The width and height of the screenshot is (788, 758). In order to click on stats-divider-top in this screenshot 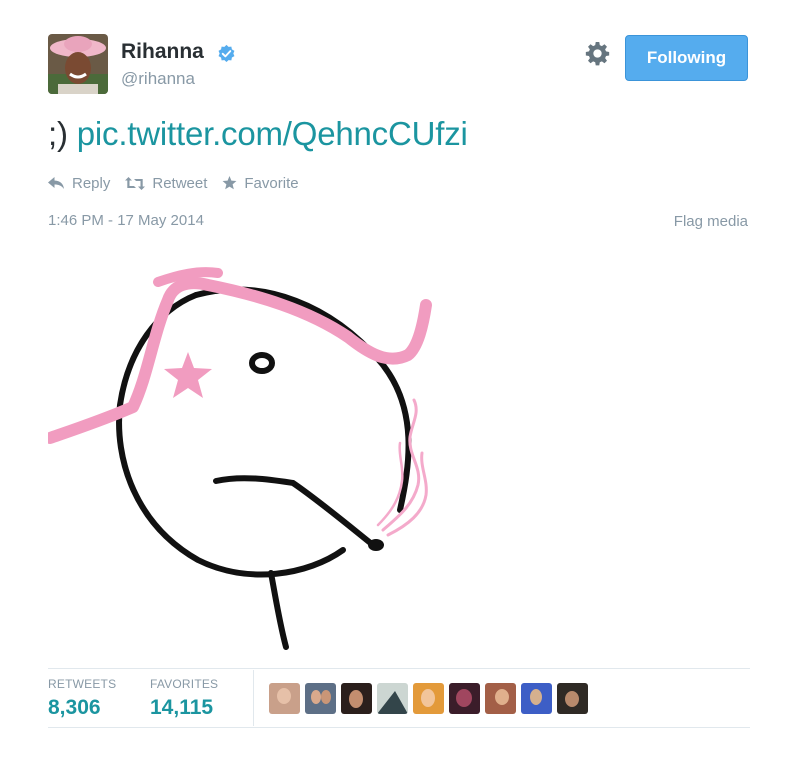, I will do `click(399, 668)`.